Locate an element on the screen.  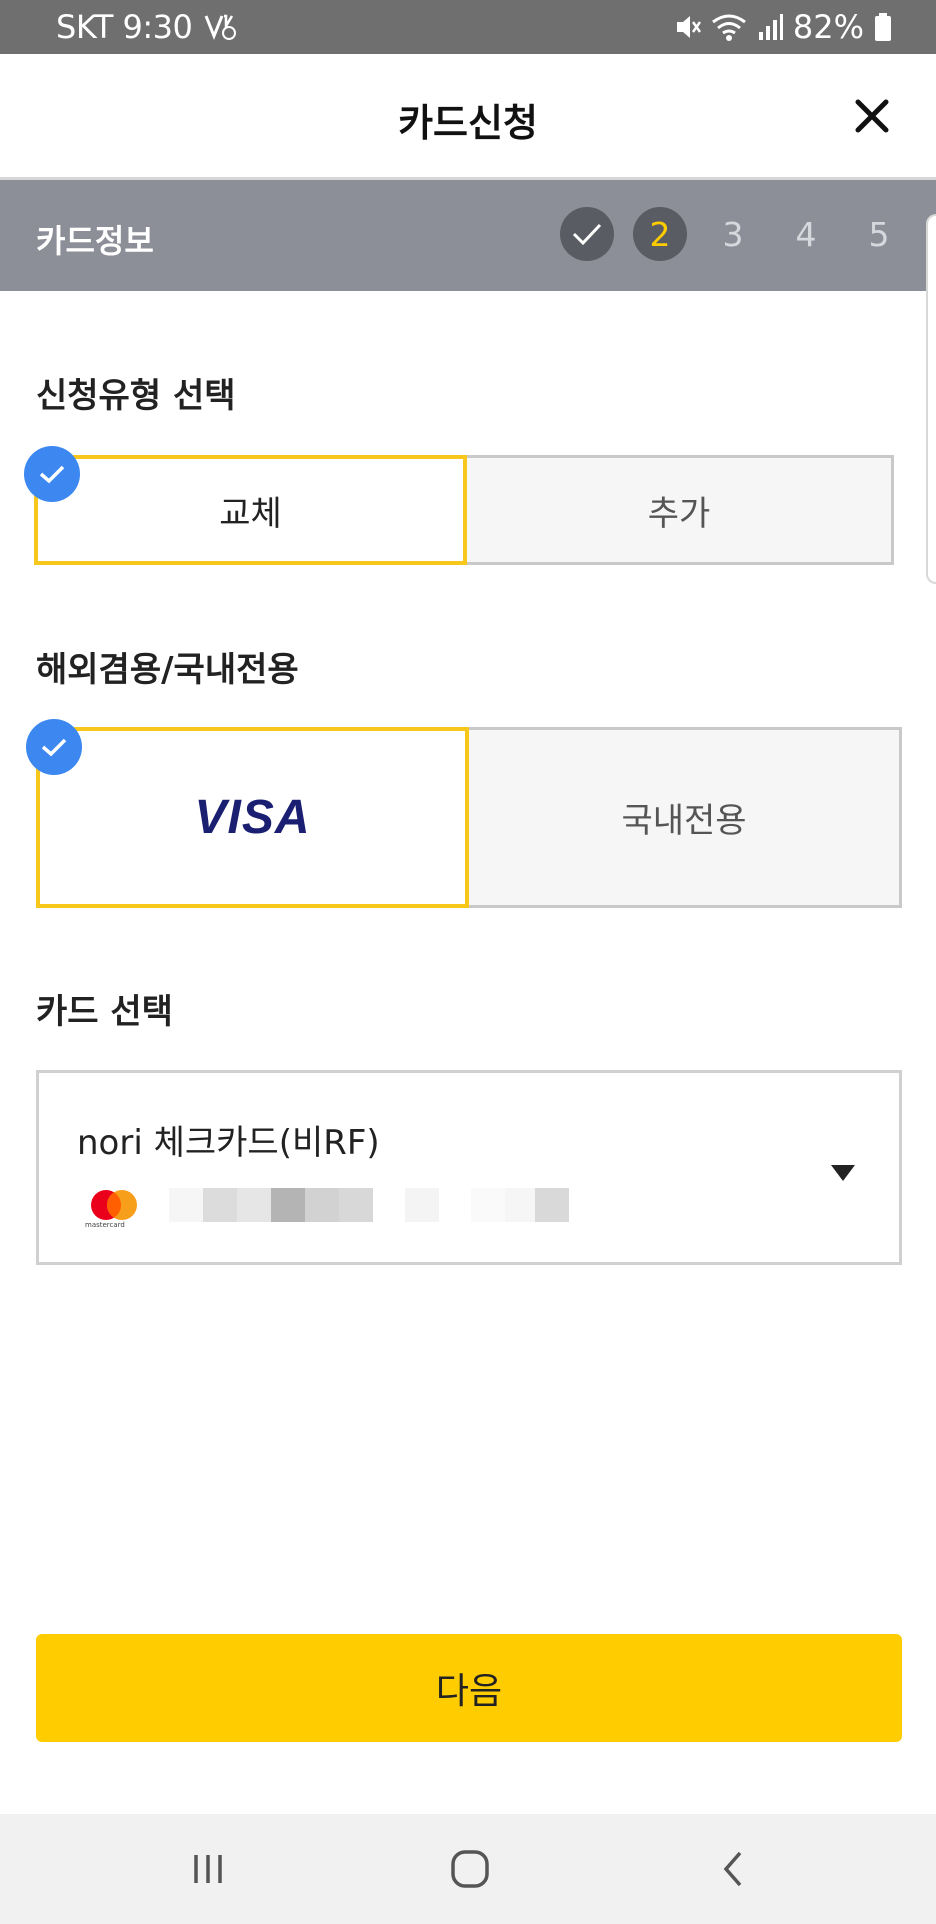
recent-apps-button is located at coordinates (208, 1869).